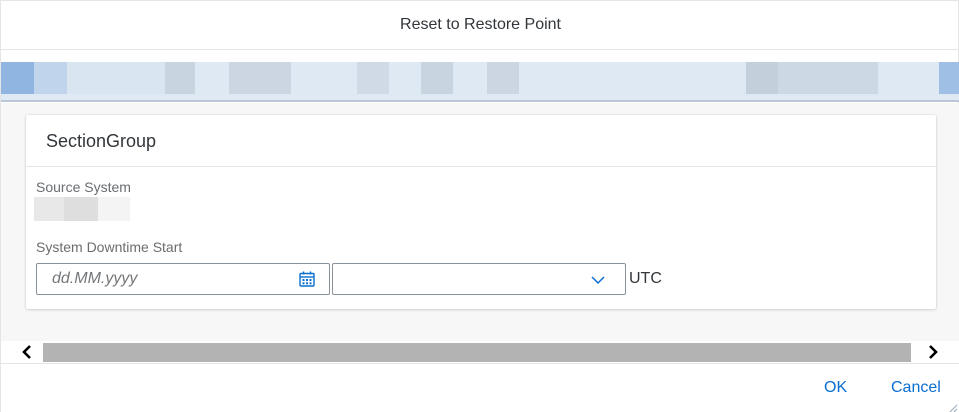 The height and width of the screenshot is (412, 959). What do you see at coordinates (645, 278) in the screenshot?
I see `timezone-suffix: UTC` at bounding box center [645, 278].